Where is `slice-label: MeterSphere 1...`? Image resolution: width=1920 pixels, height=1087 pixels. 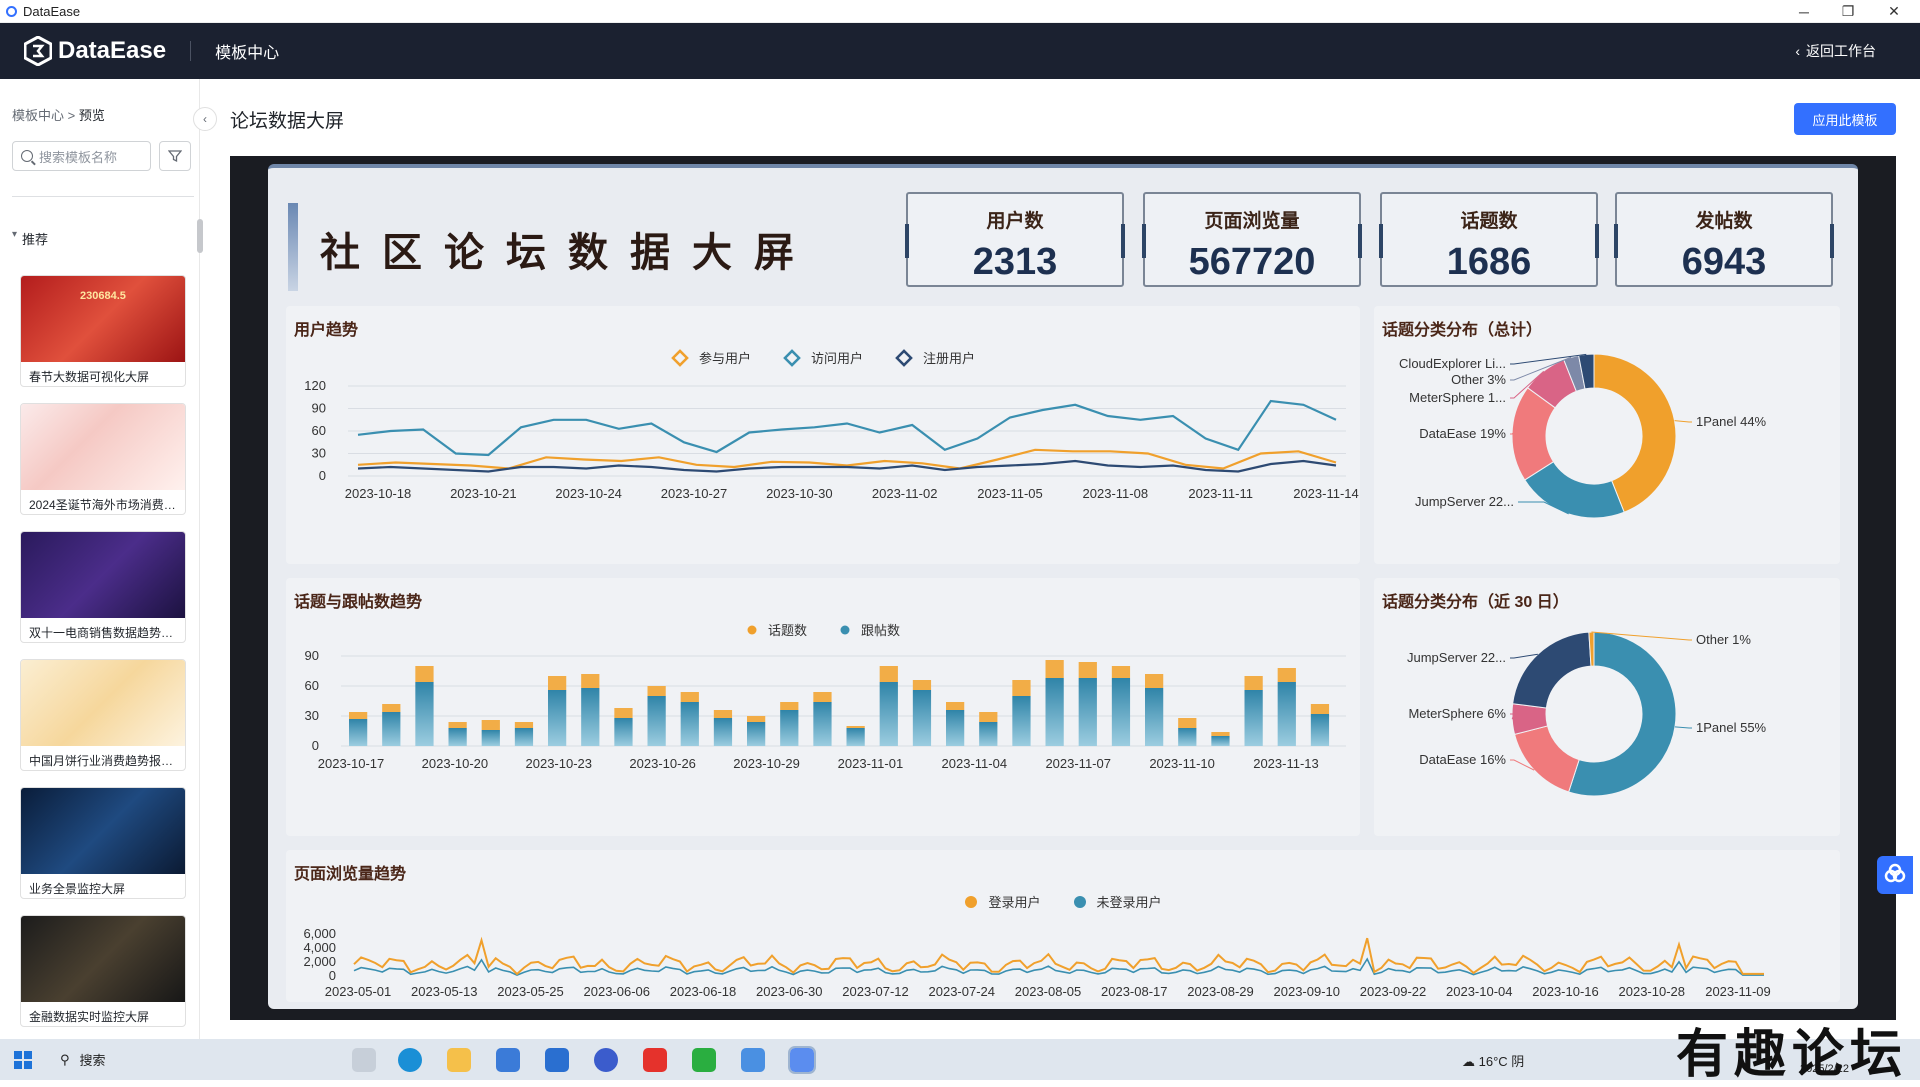
slice-label: MeterSphere 1... is located at coordinates (1457, 397).